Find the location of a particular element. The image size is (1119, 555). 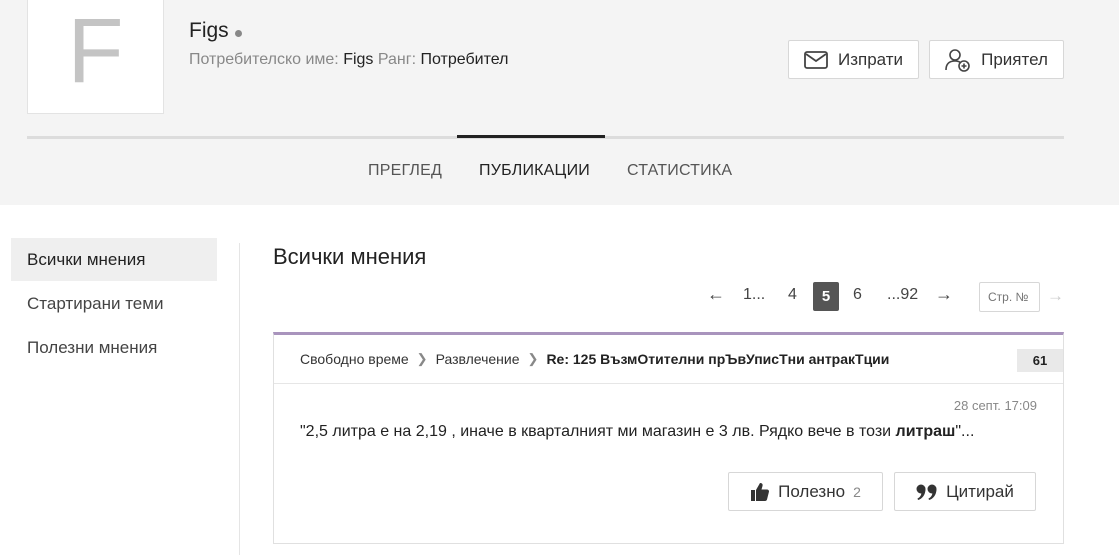

rank-value: Потребител is located at coordinates (464, 59).